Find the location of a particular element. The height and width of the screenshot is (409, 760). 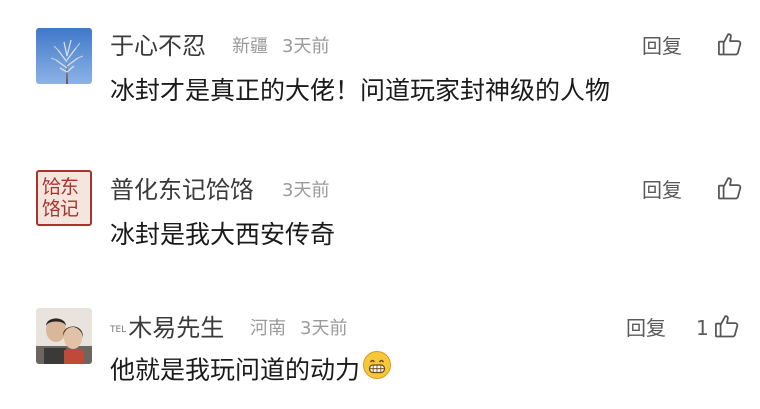

comment-text: 冰封才是真正的大佬！问道玩家封神级的人物 is located at coordinates (360, 90).